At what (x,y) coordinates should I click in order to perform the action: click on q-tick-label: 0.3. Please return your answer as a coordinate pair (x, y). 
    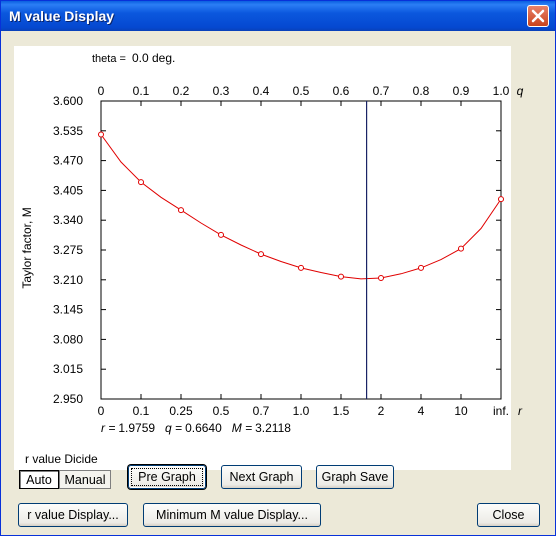
    Looking at the image, I should click on (221, 91).